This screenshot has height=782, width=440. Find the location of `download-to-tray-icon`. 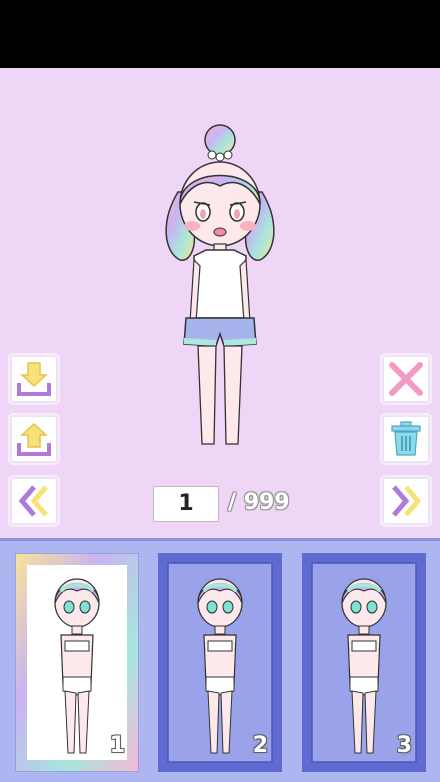

download-to-tray-icon is located at coordinates (34, 379).